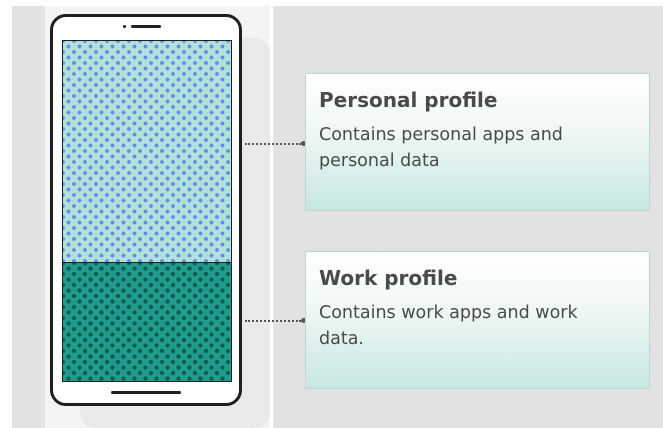 The image size is (663, 428). What do you see at coordinates (408, 100) in the screenshot?
I see `personal-profile-title: Personal profile` at bounding box center [408, 100].